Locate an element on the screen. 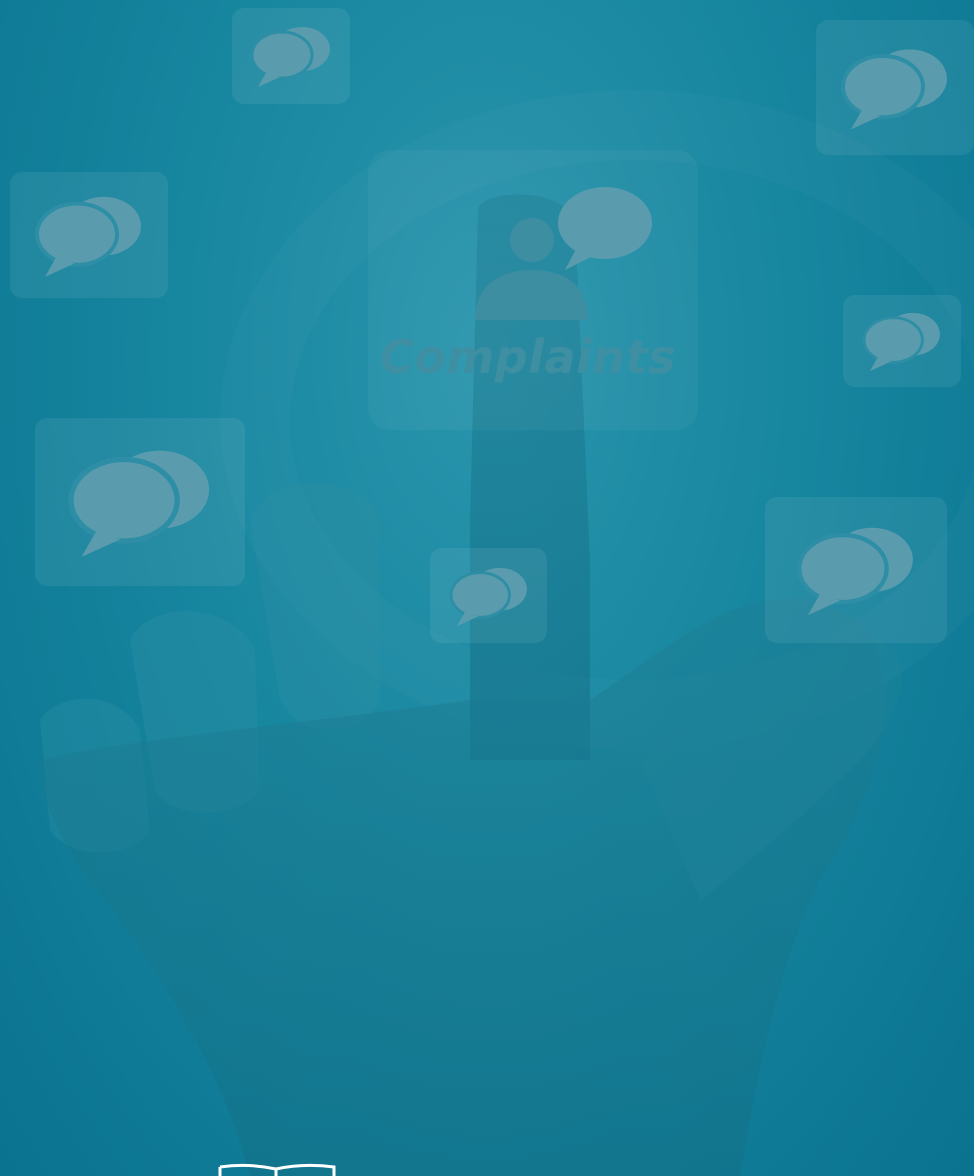 This screenshot has width=974, height=1176. headline: Complaints is located at coordinates (528, 357).